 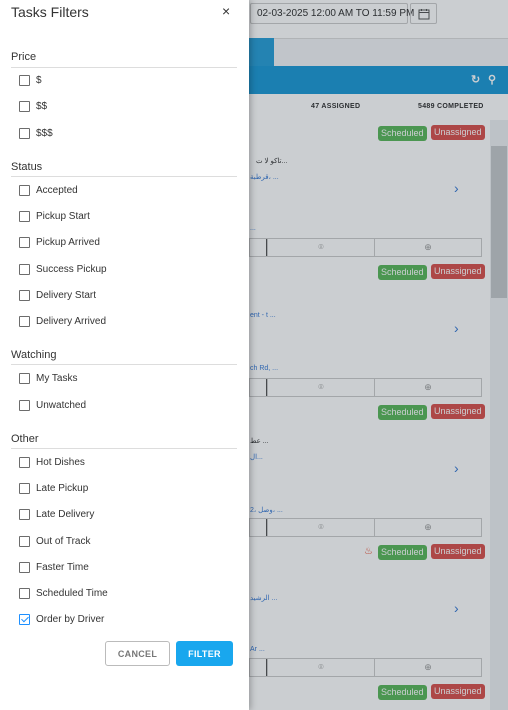 I want to click on filter-option-order-by-driver: Order by Driver, so click(x=61, y=619).